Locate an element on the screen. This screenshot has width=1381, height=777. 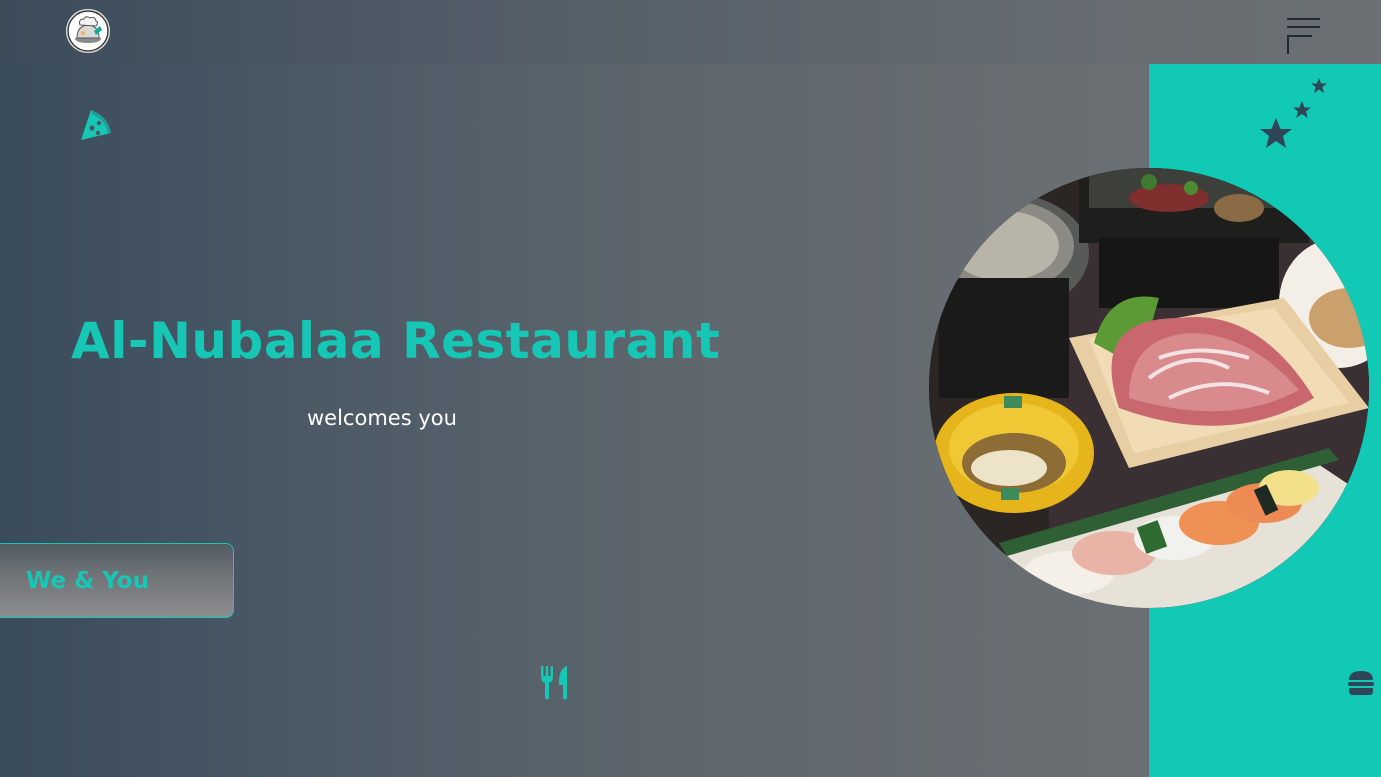
pizza-slice-icon is located at coordinates (96, 124).